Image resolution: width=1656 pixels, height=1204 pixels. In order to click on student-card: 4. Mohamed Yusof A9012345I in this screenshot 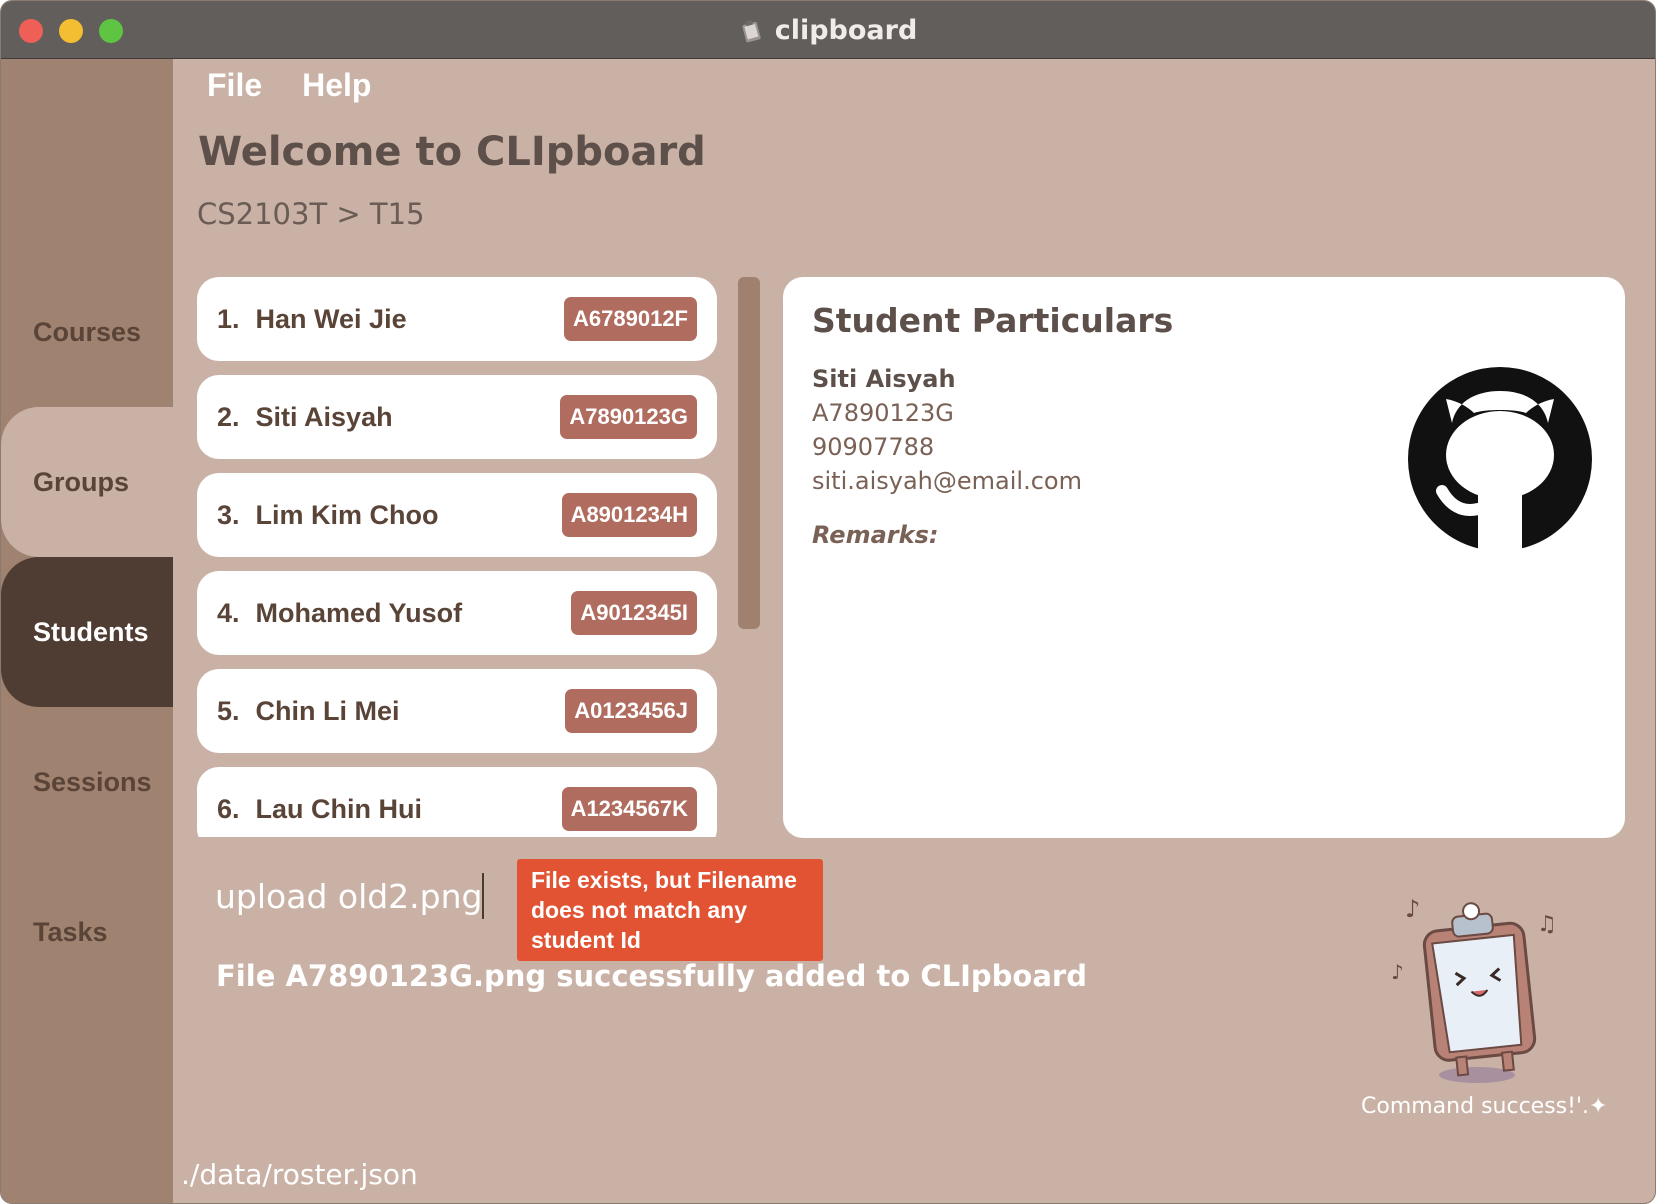, I will do `click(457, 613)`.